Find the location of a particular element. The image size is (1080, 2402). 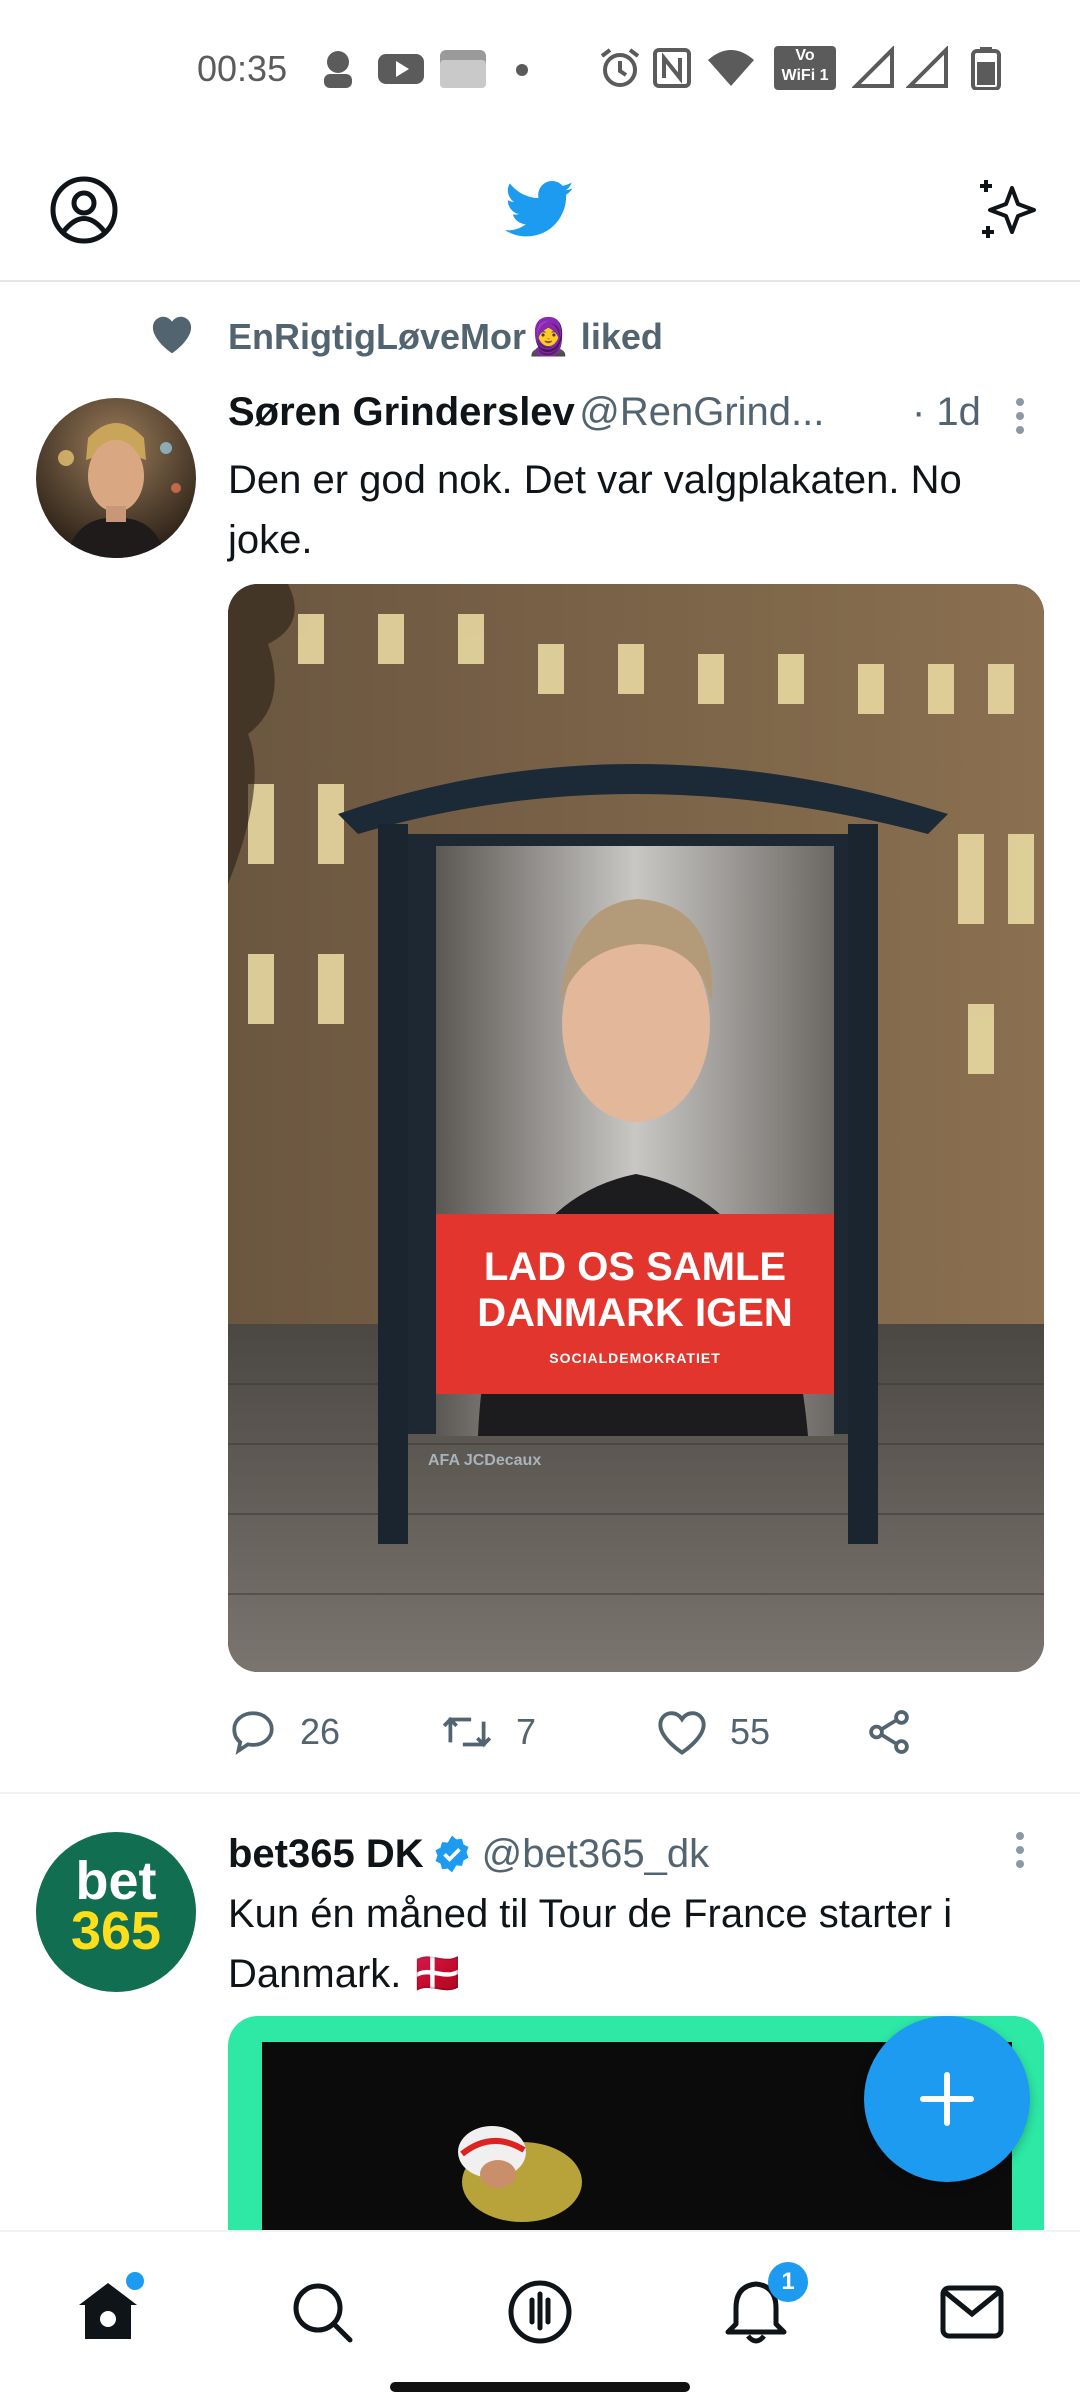

search-icon is located at coordinates (323, 2313).